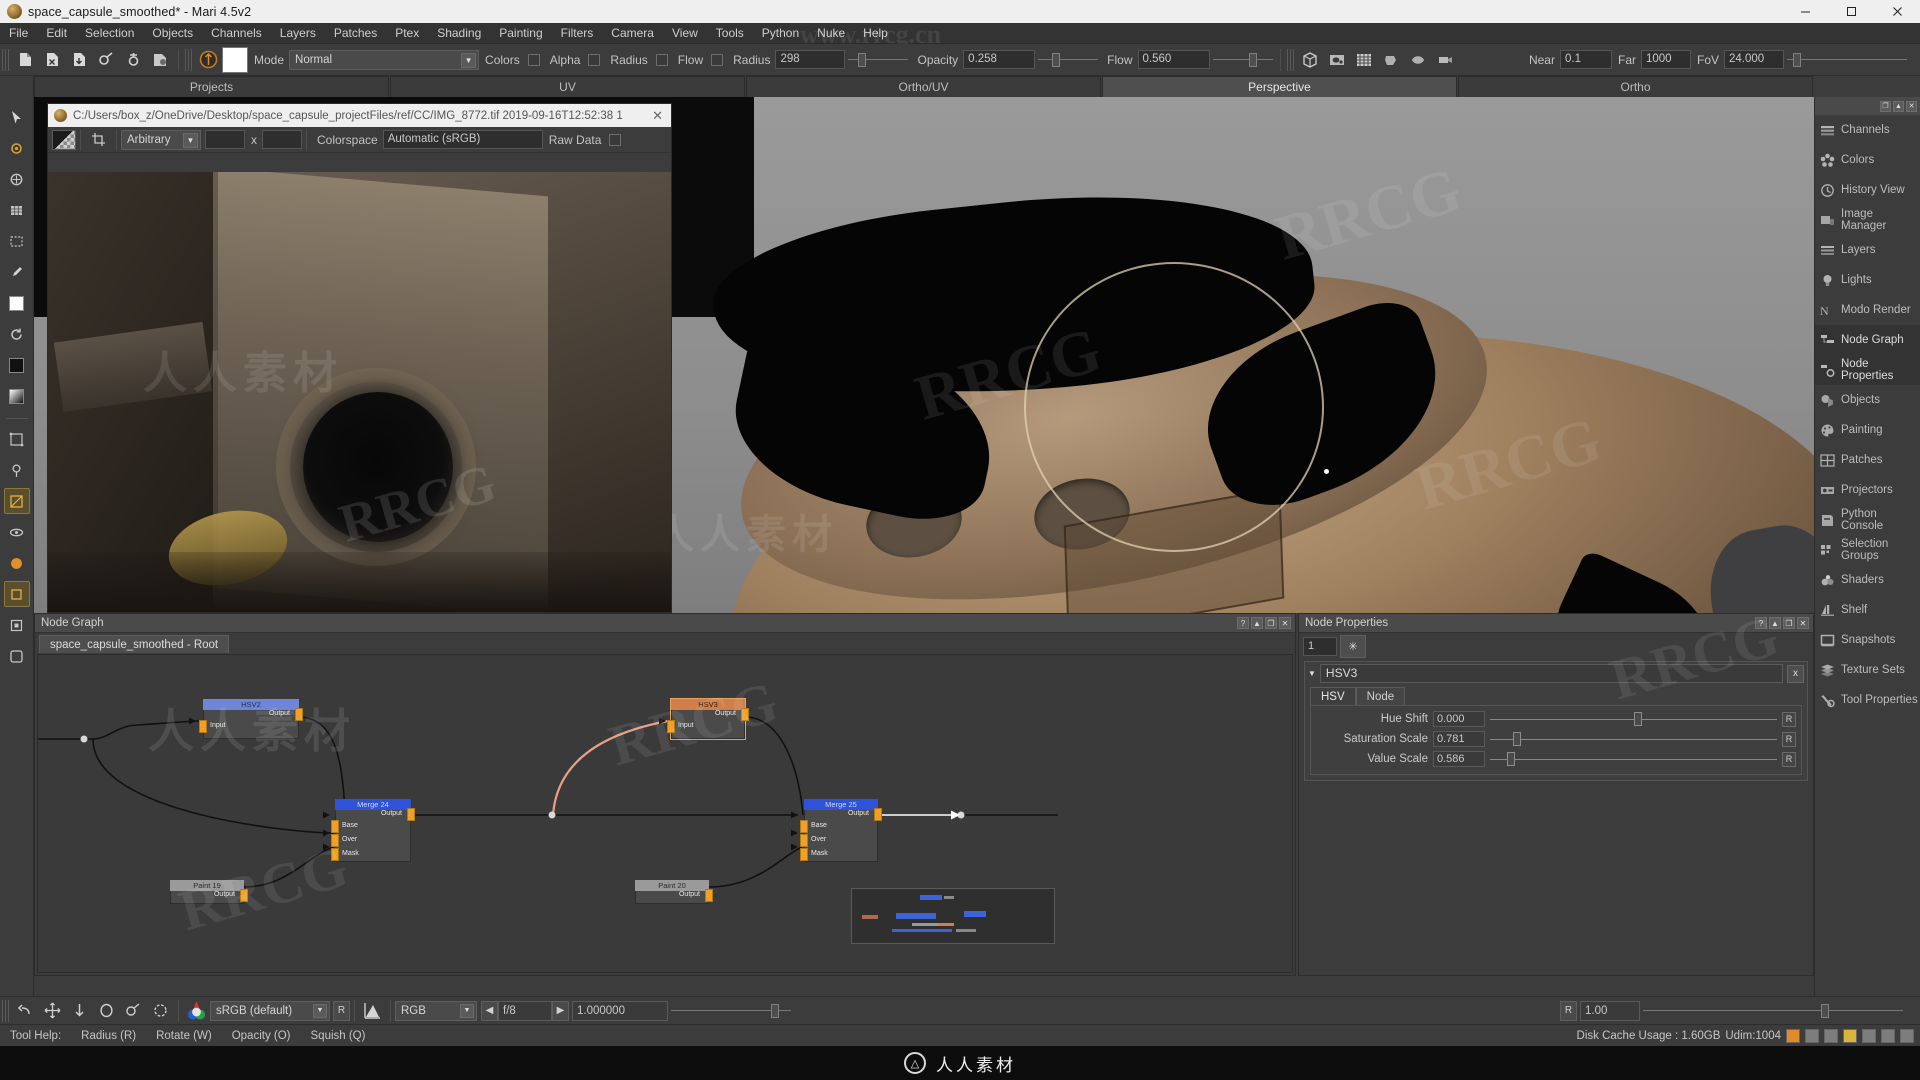 Image resolution: width=1920 pixels, height=1080 pixels. What do you see at coordinates (1867, 490) in the screenshot?
I see `sidebar-item-projectors: Projectors` at bounding box center [1867, 490].